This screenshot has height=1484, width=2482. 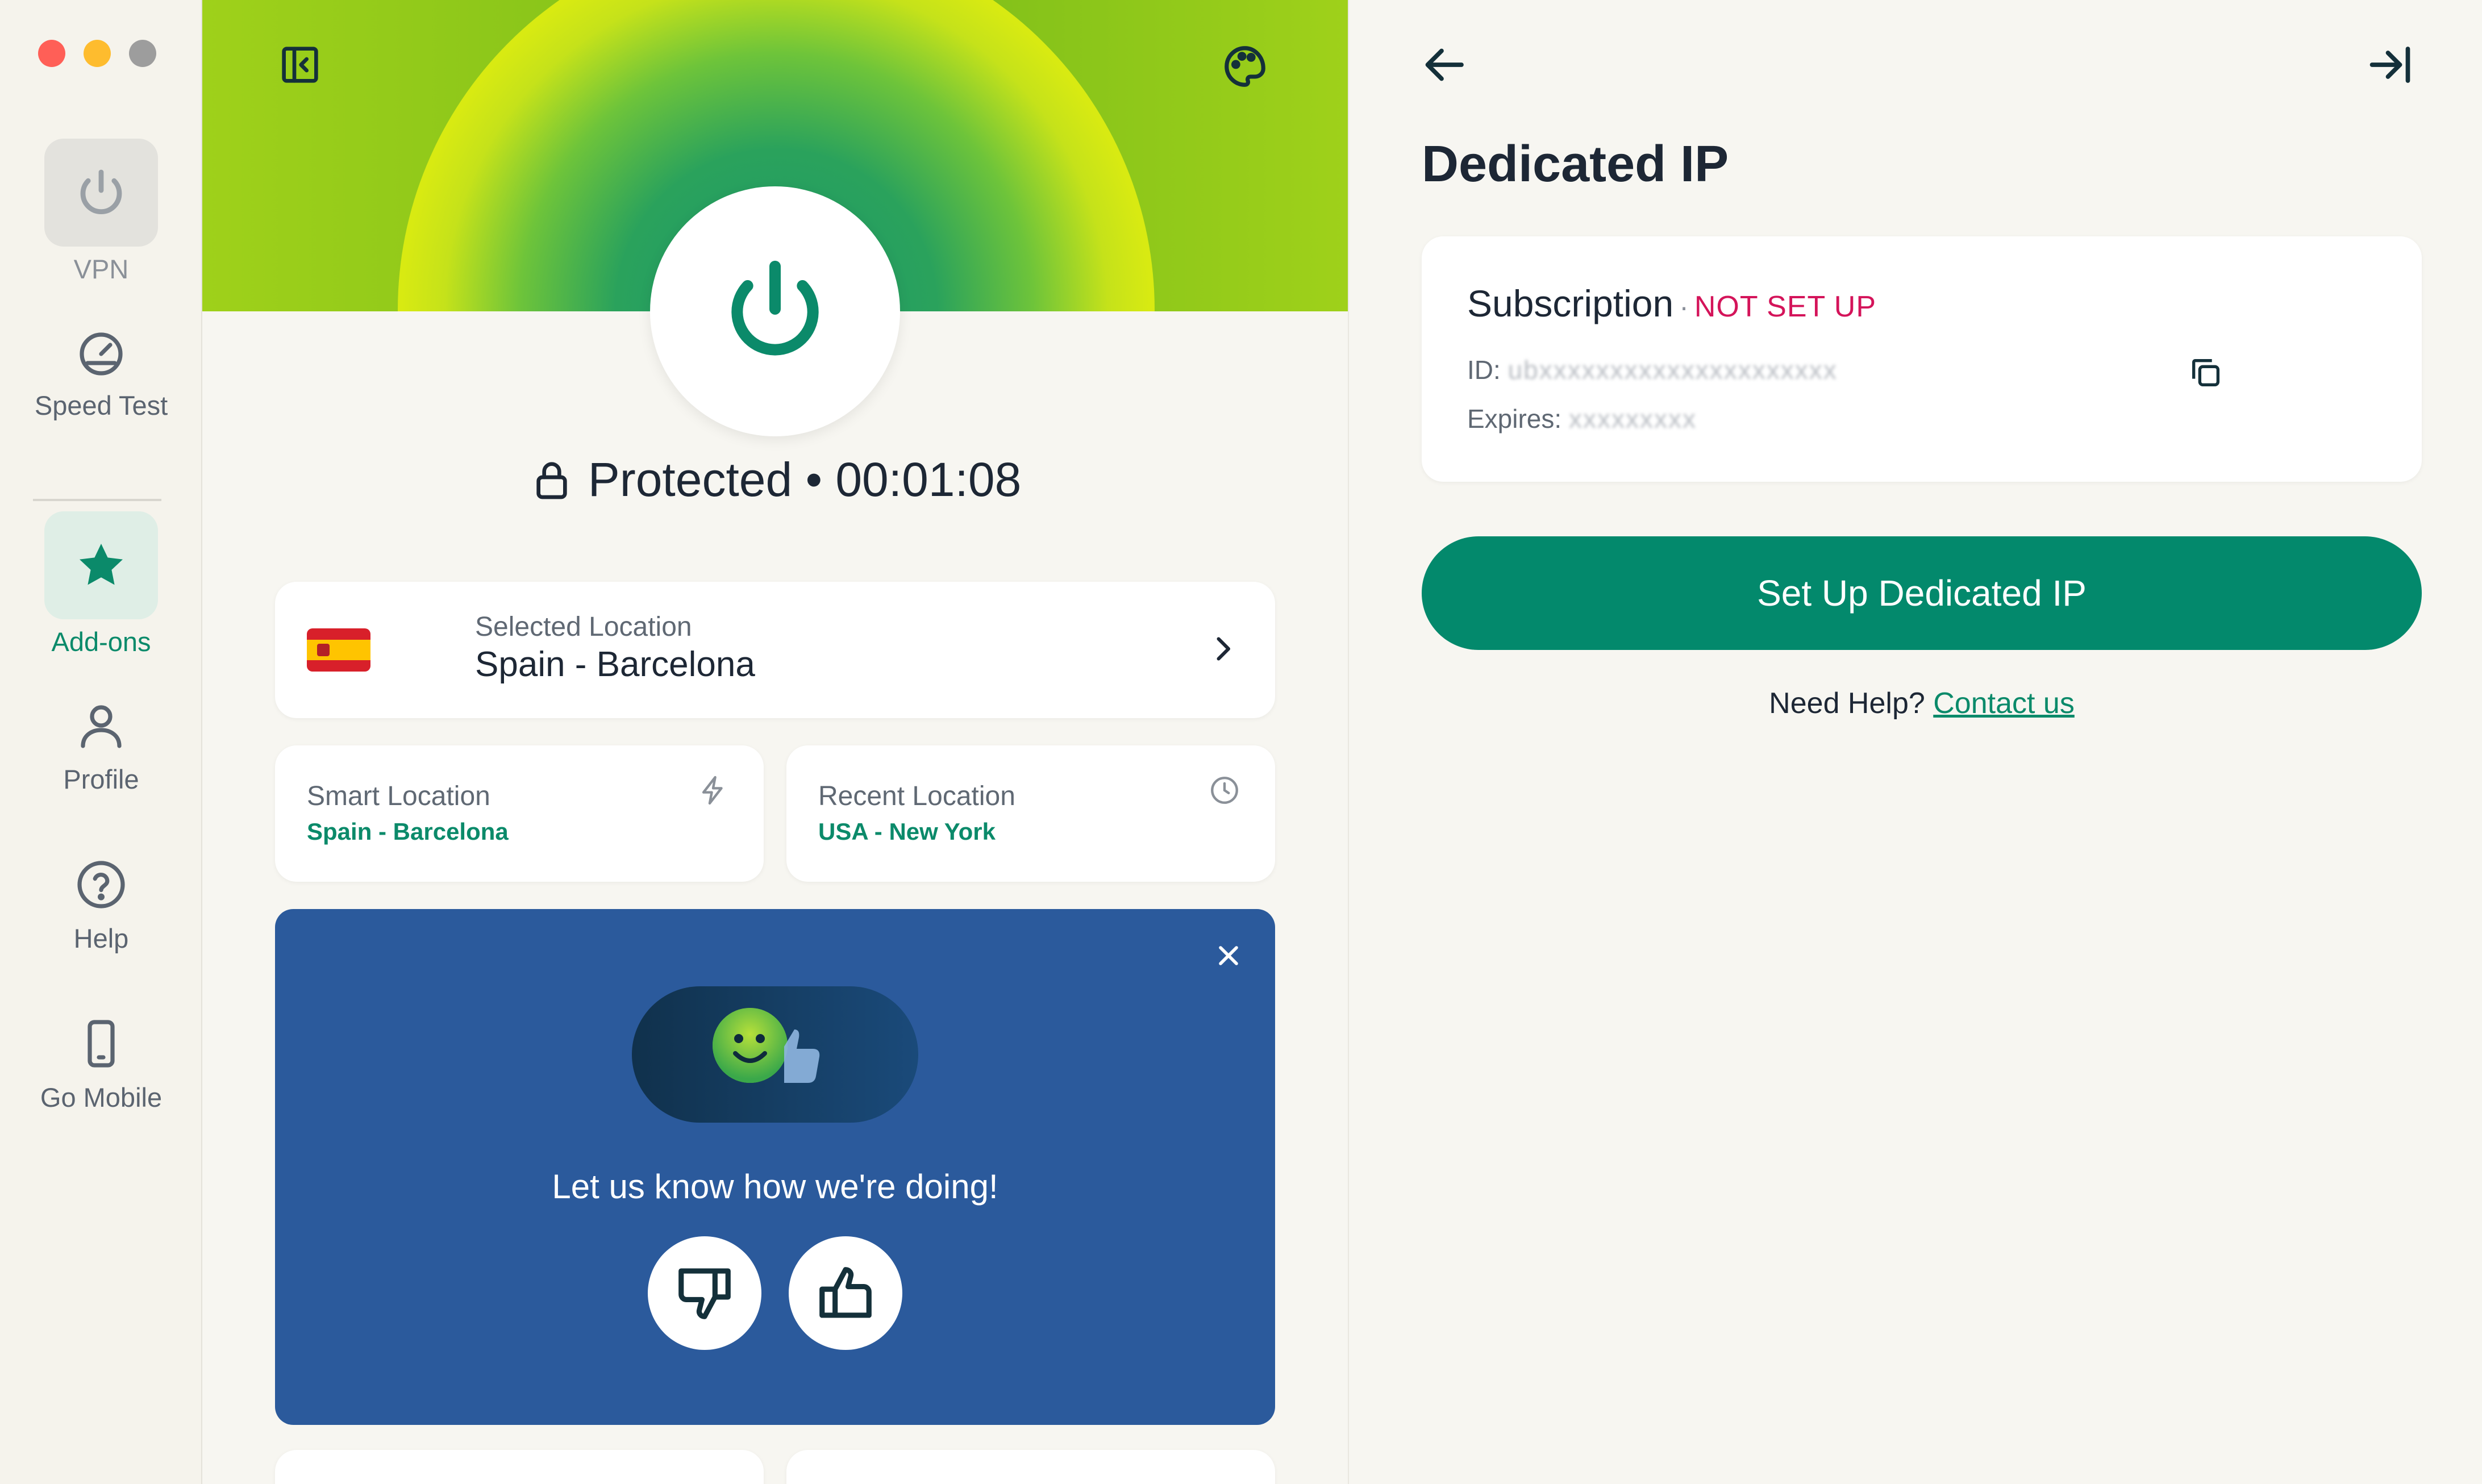 What do you see at coordinates (1847, 703) in the screenshot?
I see `help-text: Need Help?` at bounding box center [1847, 703].